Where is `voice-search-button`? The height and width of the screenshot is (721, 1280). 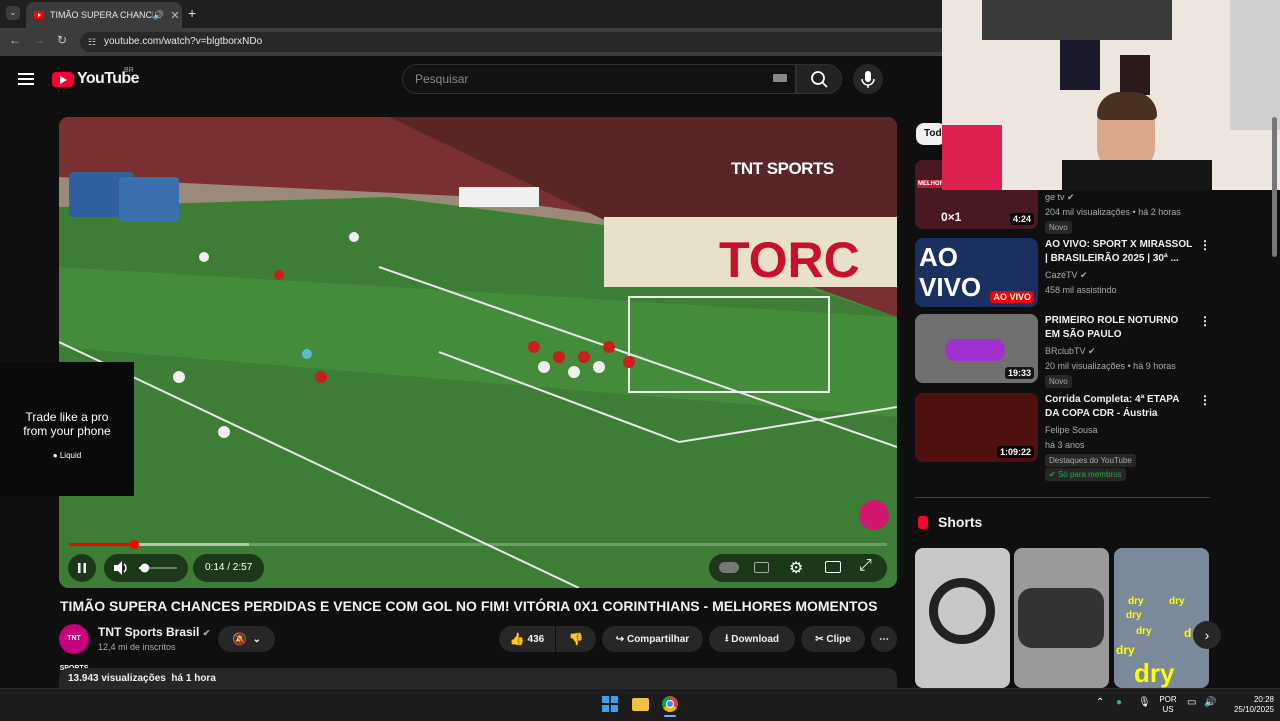 voice-search-button is located at coordinates (868, 79).